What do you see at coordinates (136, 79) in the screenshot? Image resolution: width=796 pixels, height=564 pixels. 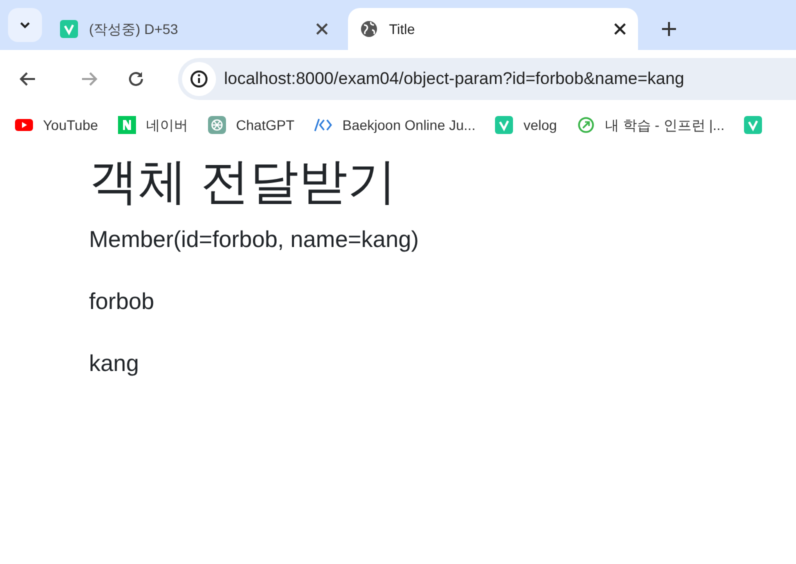 I see `reload-button` at bounding box center [136, 79].